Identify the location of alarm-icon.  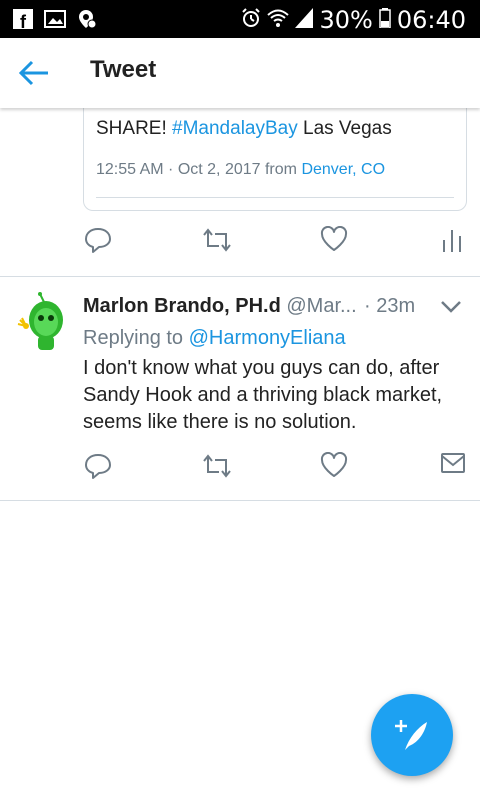
(251, 20).